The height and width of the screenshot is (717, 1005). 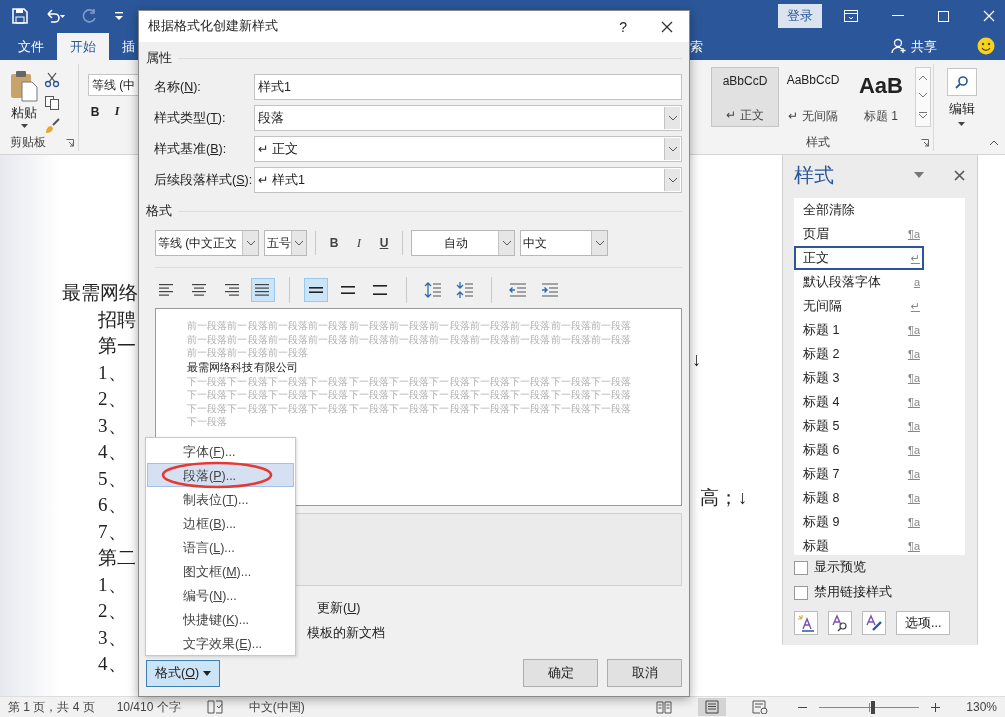 I want to click on section-heading: 格式, so click(x=159, y=211).